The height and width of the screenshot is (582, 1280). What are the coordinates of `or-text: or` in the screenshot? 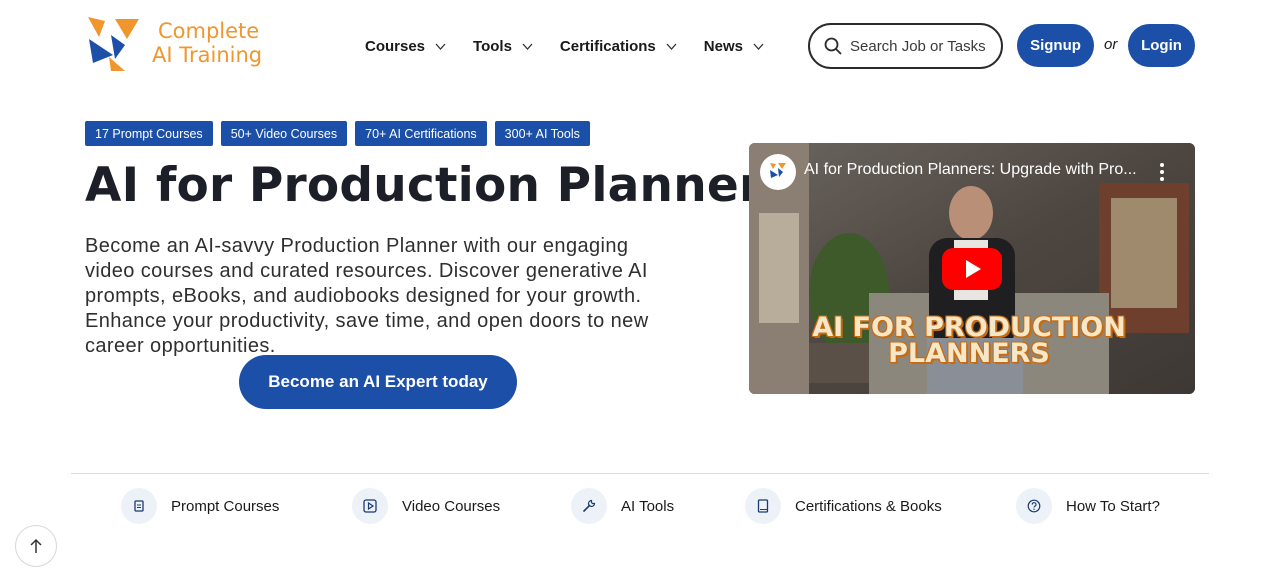 It's located at (1111, 44).